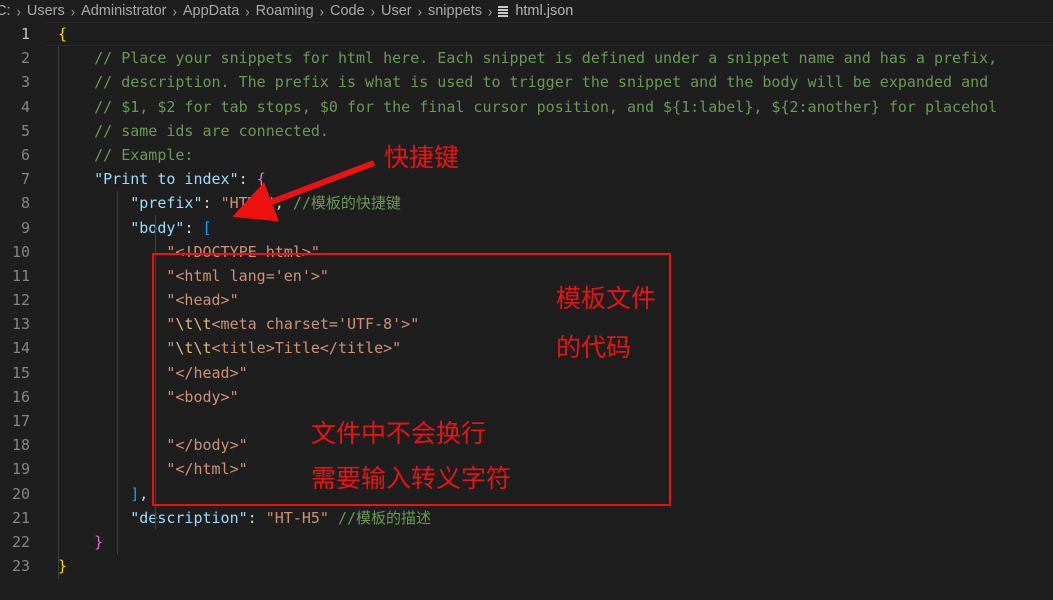 The image size is (1053, 600). Describe the element at coordinates (193, 130) in the screenshot. I see `code-token: // same ids are connected.` at that location.